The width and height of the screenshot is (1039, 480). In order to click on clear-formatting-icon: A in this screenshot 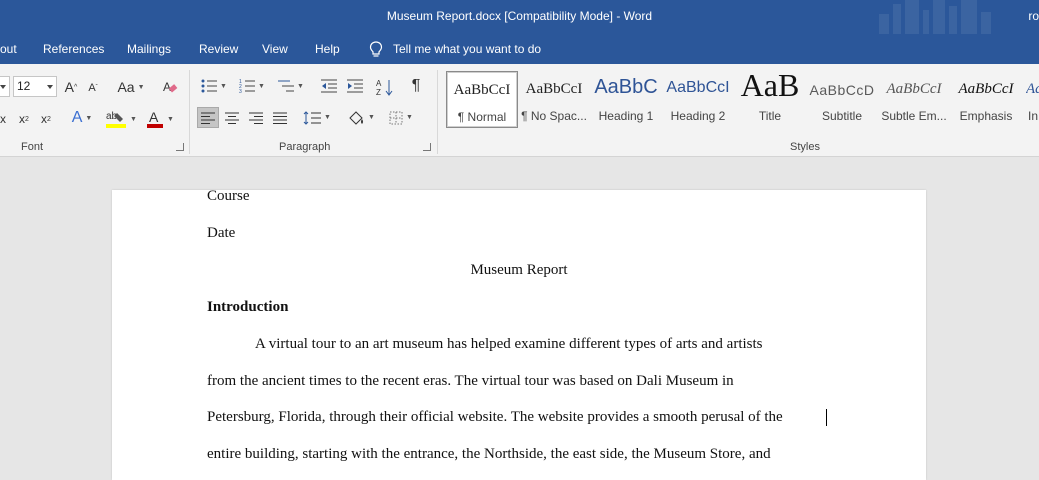, I will do `click(170, 87)`.